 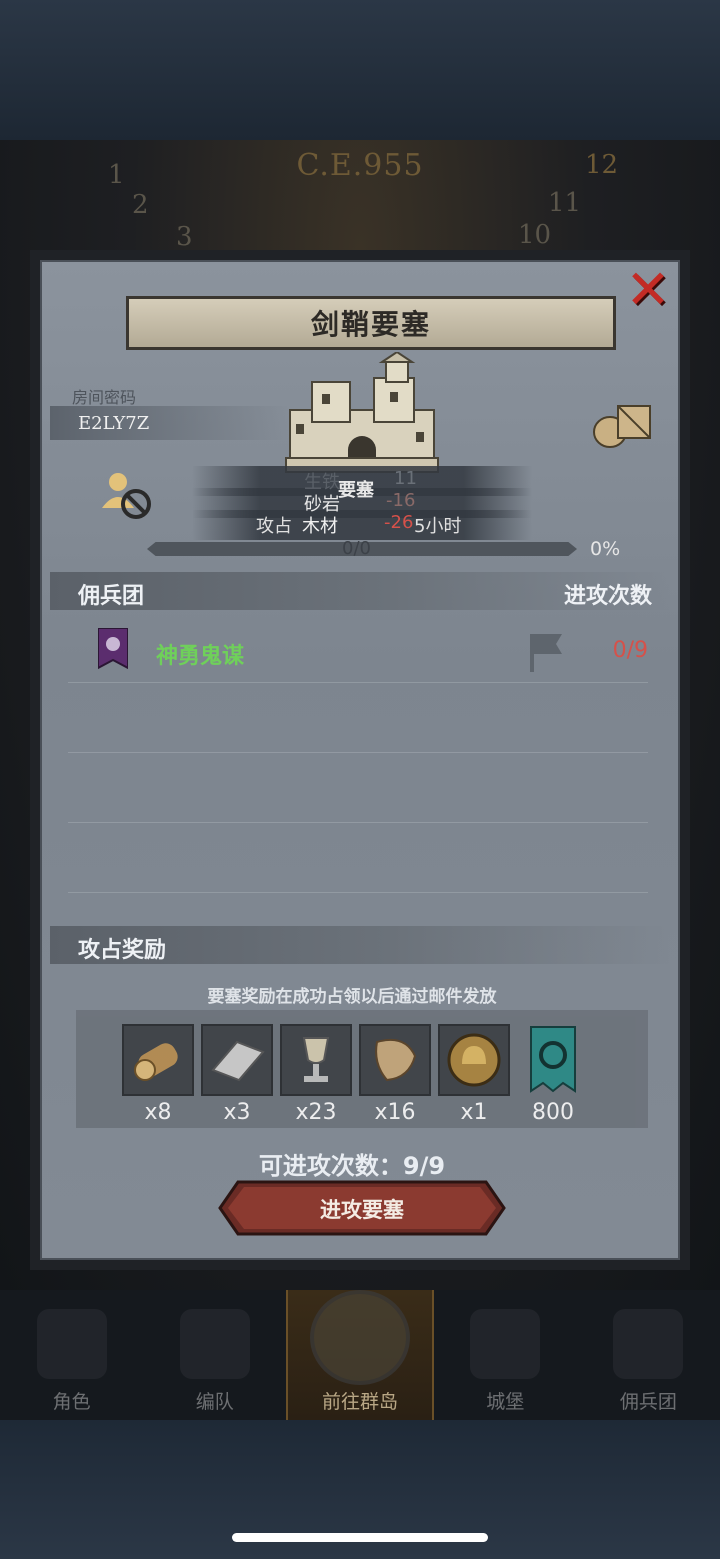 I want to click on reward-header-label: 攻占奖励, so click(x=122, y=950).